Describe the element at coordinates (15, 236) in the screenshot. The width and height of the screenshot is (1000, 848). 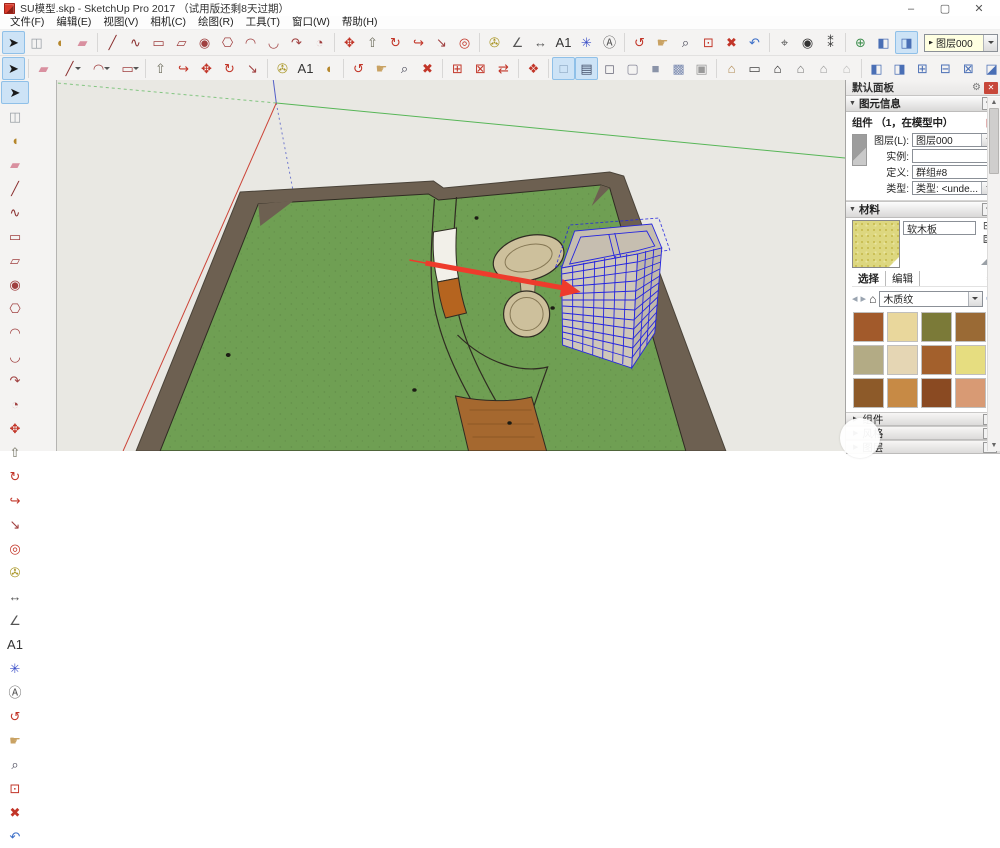
I see `rectangle-tool-icon: ▭` at that location.